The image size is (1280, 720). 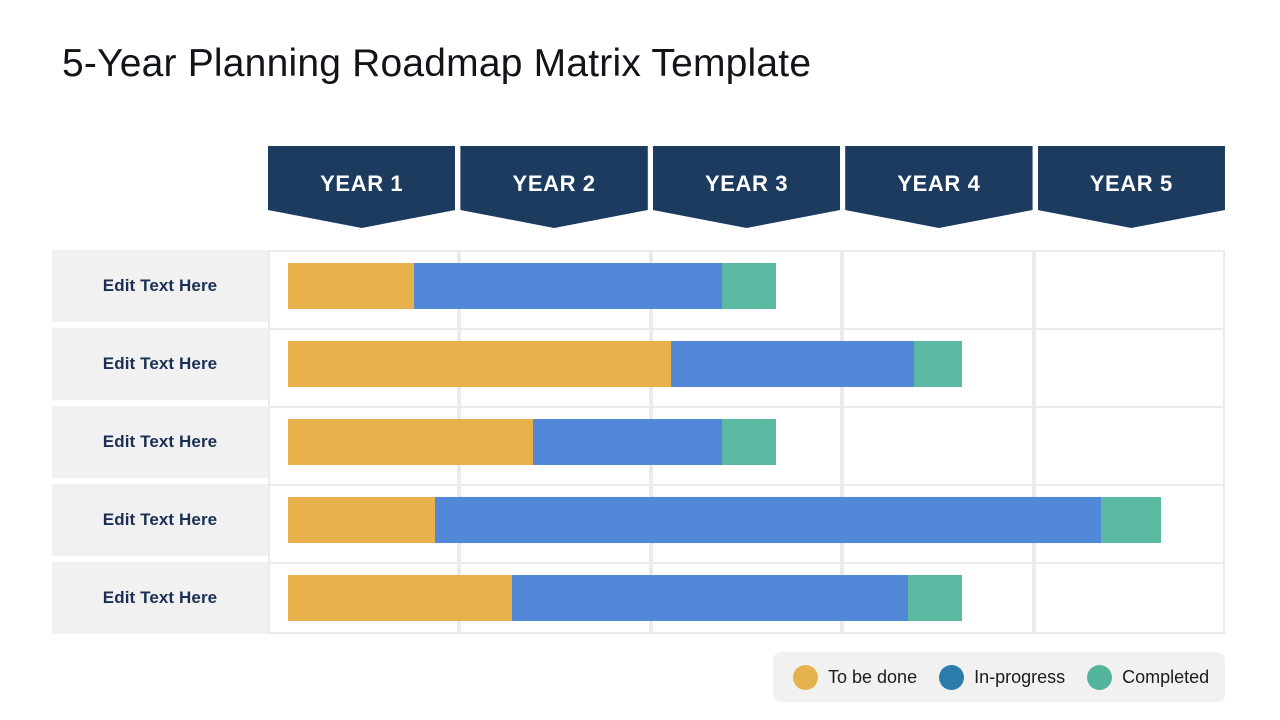 What do you see at coordinates (362, 183) in the screenshot?
I see `year-header-label: YEAR 1` at bounding box center [362, 183].